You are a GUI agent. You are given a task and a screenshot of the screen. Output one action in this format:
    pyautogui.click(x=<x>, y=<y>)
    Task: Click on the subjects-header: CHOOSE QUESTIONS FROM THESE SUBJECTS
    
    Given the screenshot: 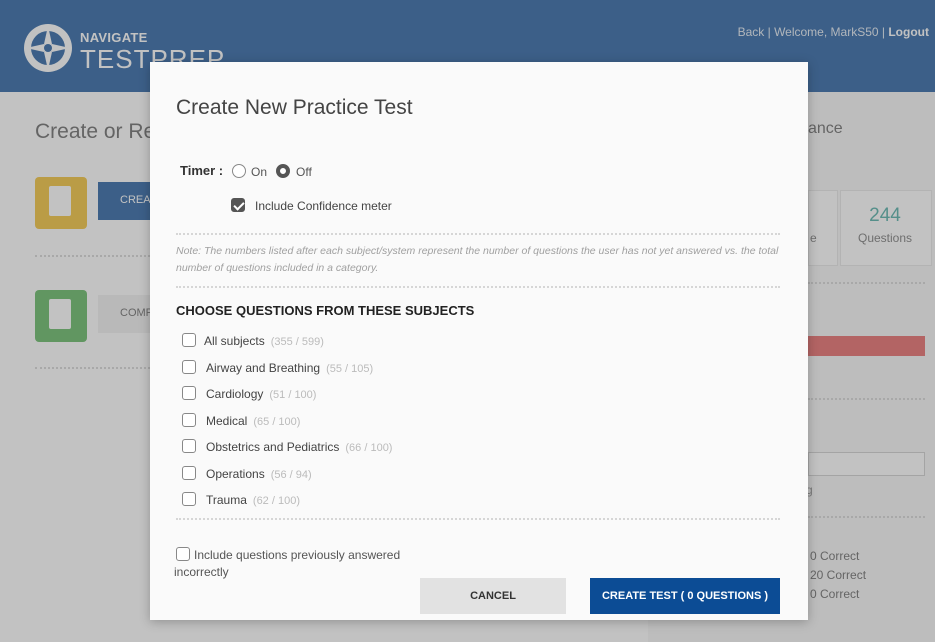 What is the action you would take?
    pyautogui.click(x=325, y=310)
    